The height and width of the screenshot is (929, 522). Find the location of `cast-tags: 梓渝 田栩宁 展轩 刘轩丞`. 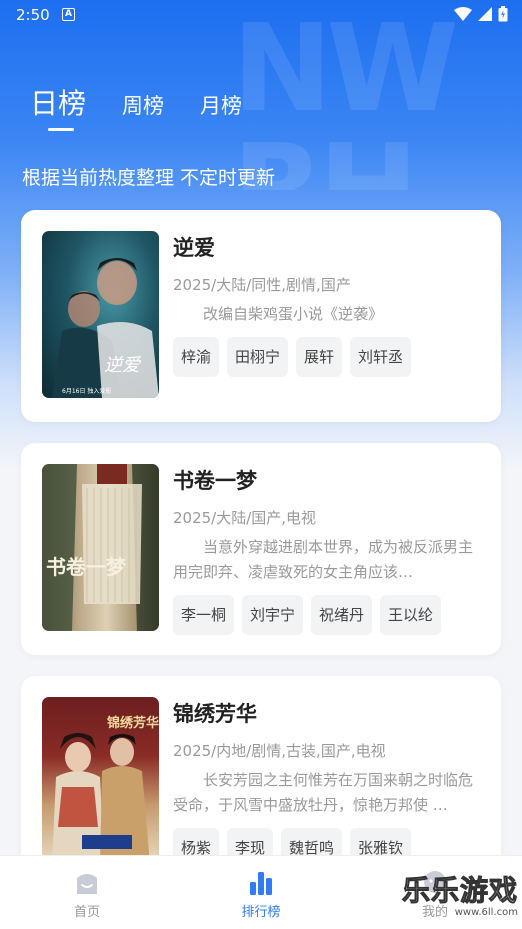

cast-tags: 梓渝 田栩宁 展轩 刘轩丞 is located at coordinates (328, 357).